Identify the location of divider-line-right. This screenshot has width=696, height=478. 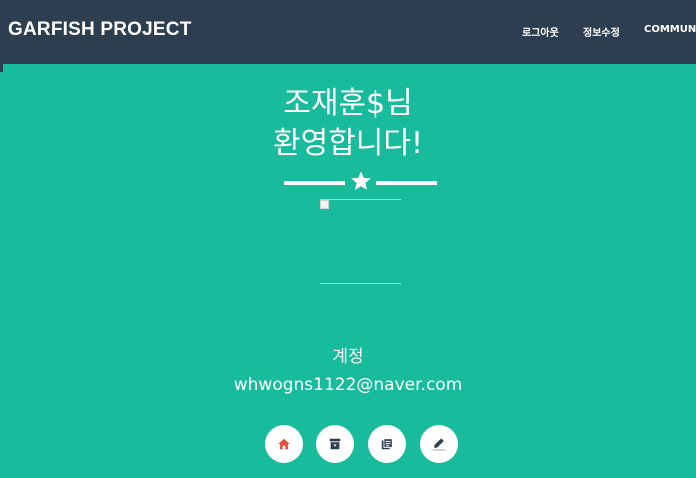
(406, 183).